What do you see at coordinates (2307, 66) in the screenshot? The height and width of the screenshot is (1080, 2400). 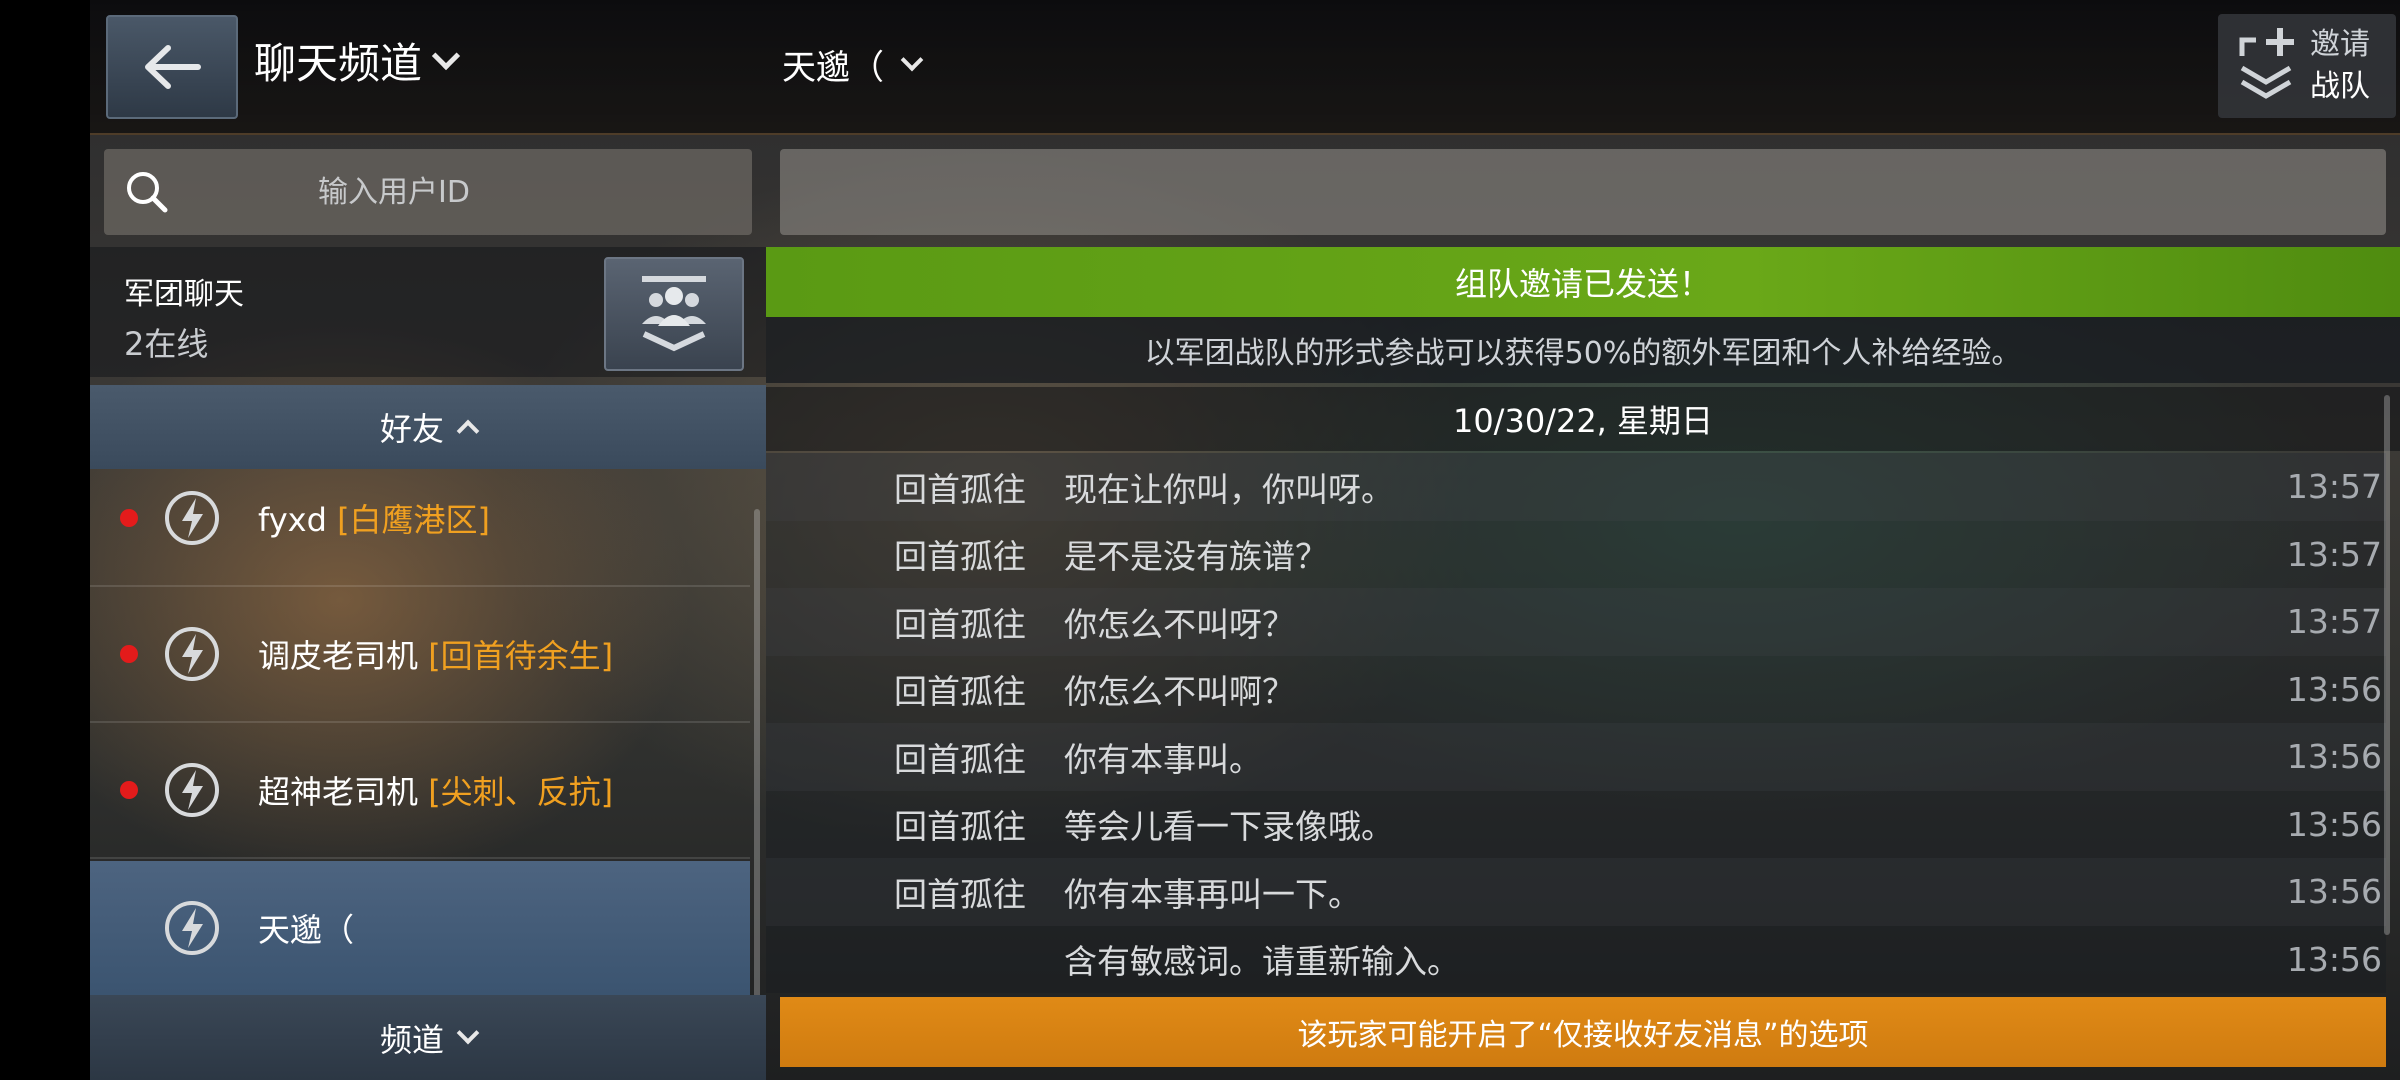 I see `invite-squad-button: 邀请 战队` at bounding box center [2307, 66].